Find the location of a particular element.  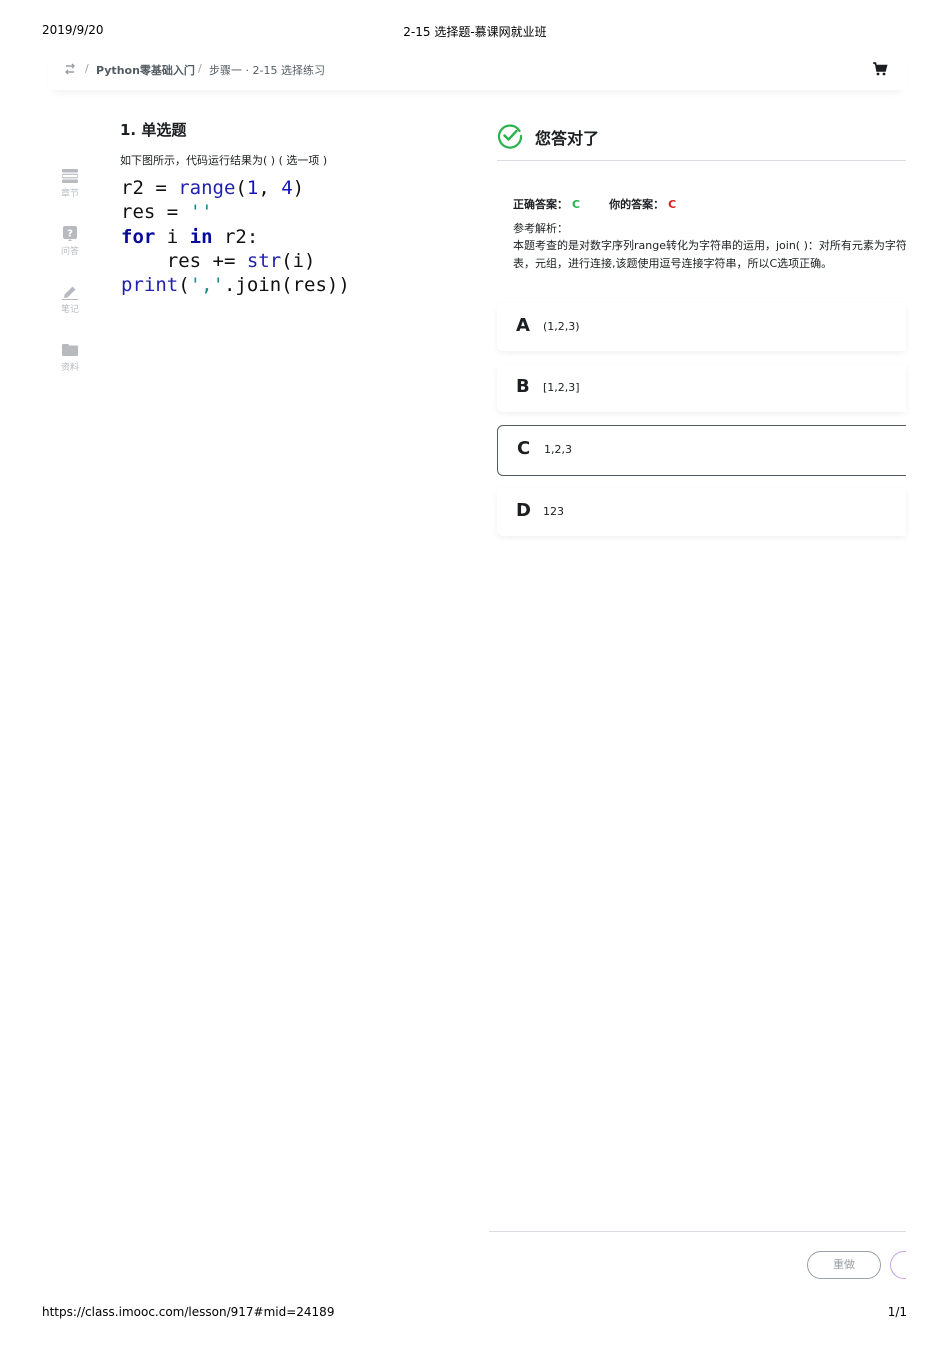

answer-summary: 正确答案： C 你的答案： C is located at coordinates (594, 204).